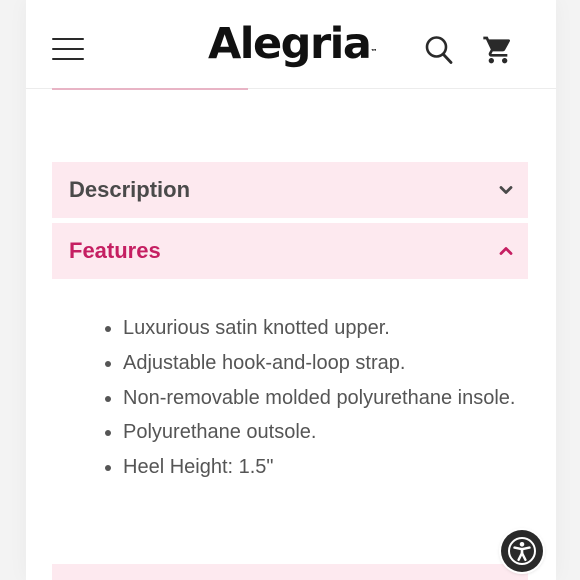 The image size is (580, 580). What do you see at coordinates (290, 572) in the screenshot?
I see `next-accordion-edge` at bounding box center [290, 572].